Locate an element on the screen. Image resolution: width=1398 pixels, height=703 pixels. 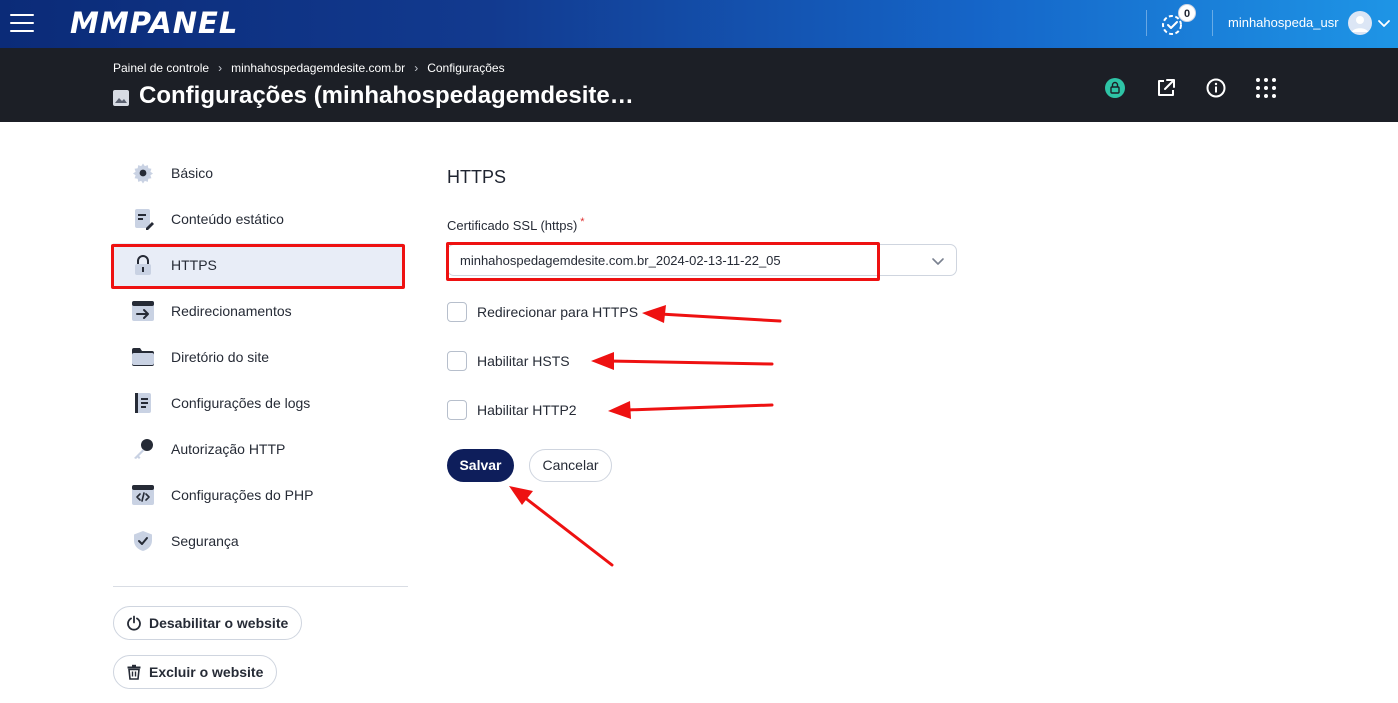
ssl-certificate-label: Certificado SSL (https) * is located at coordinates (516, 224).